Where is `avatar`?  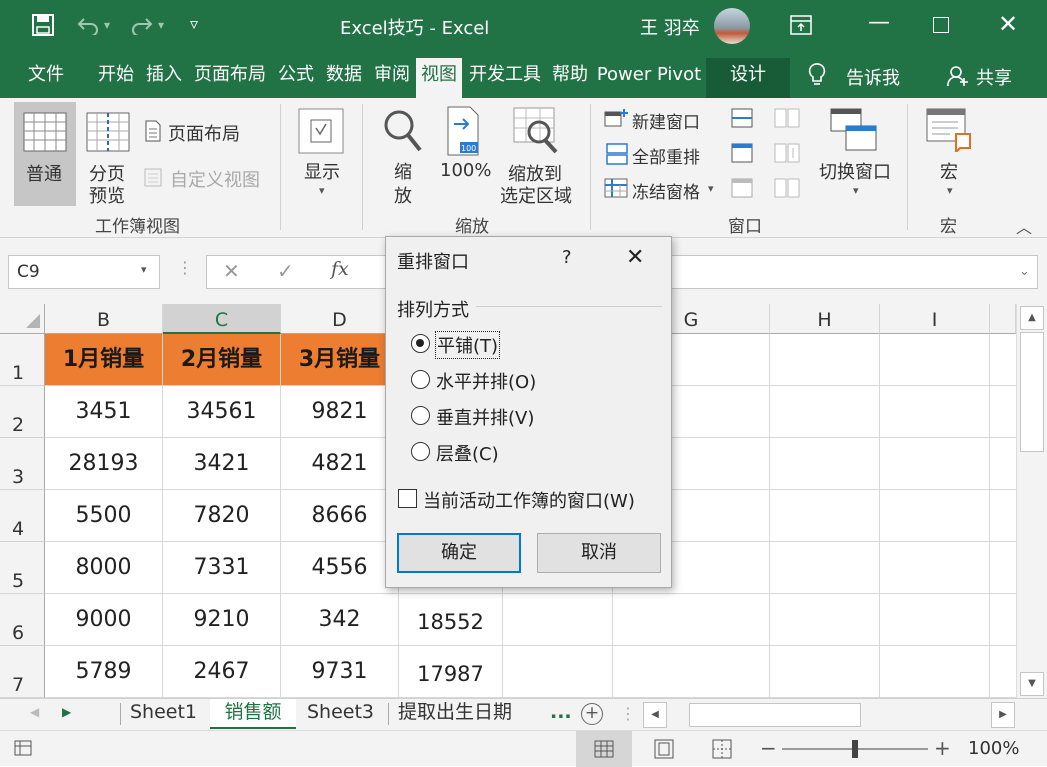
avatar is located at coordinates (732, 26).